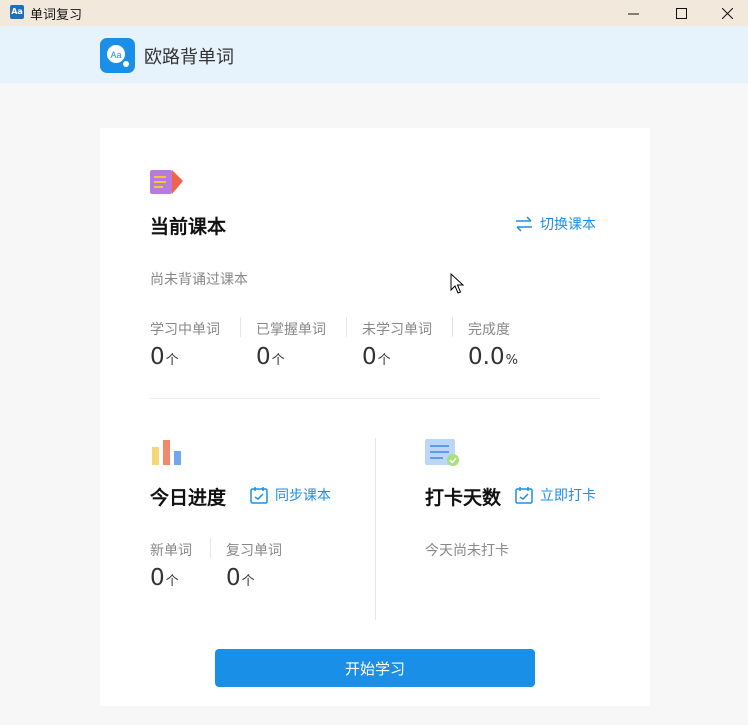 The width and height of the screenshot is (748, 725). I want to click on swap-icon, so click(524, 224).